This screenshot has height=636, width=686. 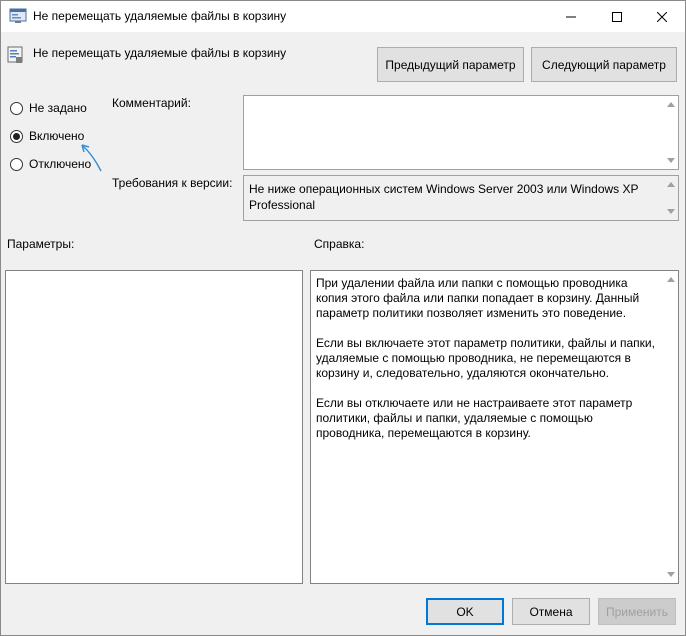 I want to click on policy-name: Не перемещать удаляемые файлы в корзину, so click(x=160, y=53).